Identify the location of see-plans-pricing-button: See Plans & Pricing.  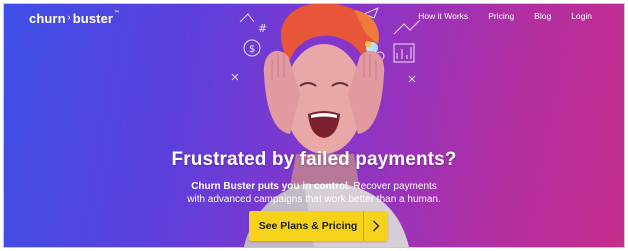
(318, 226).